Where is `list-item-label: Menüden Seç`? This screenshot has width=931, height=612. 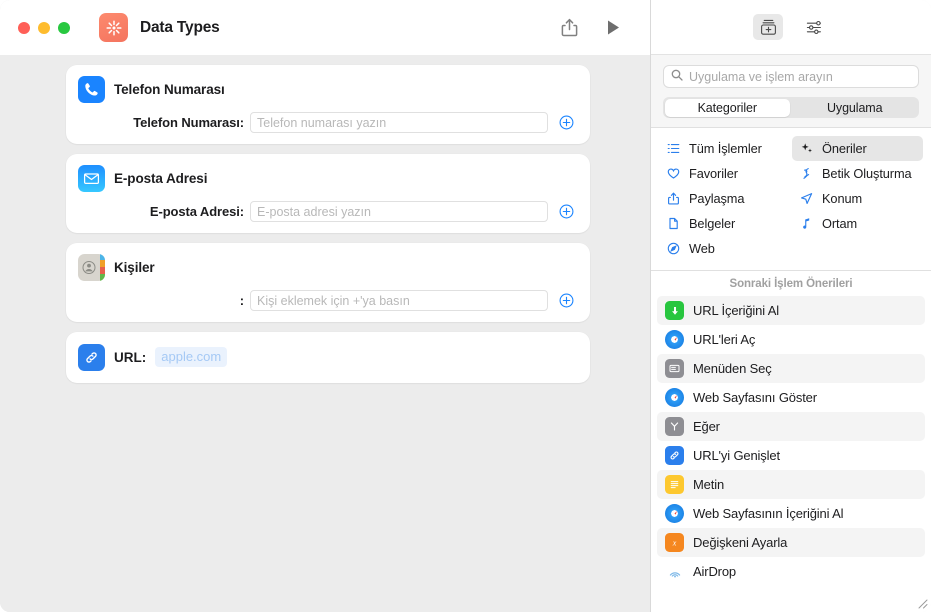
list-item-label: Menüden Seç is located at coordinates (732, 368).